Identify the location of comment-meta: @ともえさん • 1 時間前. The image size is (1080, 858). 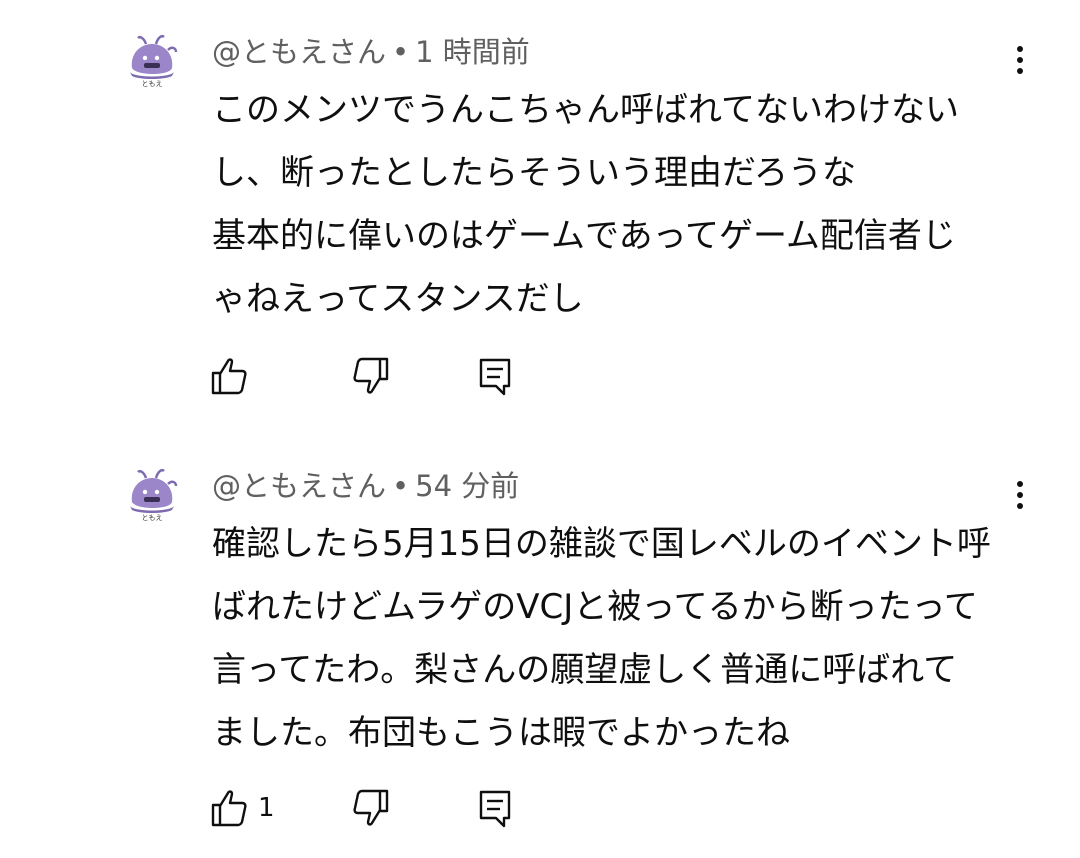
(371, 52).